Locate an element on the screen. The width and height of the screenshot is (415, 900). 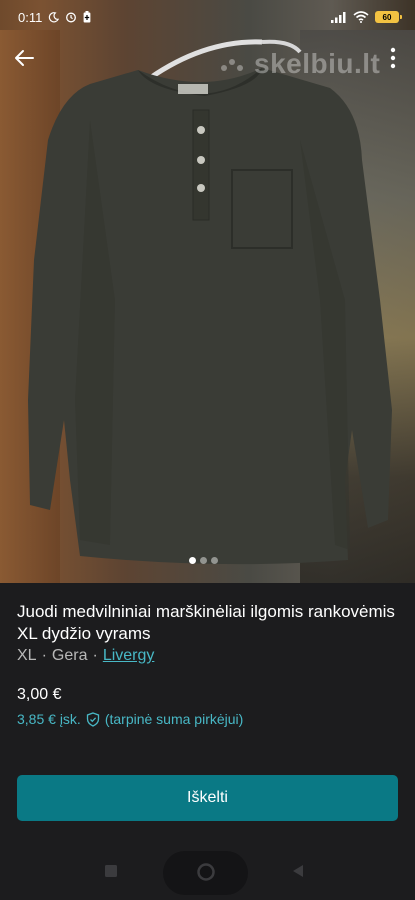
price-incl-amount: 3,85 € įsk. is located at coordinates (49, 719).